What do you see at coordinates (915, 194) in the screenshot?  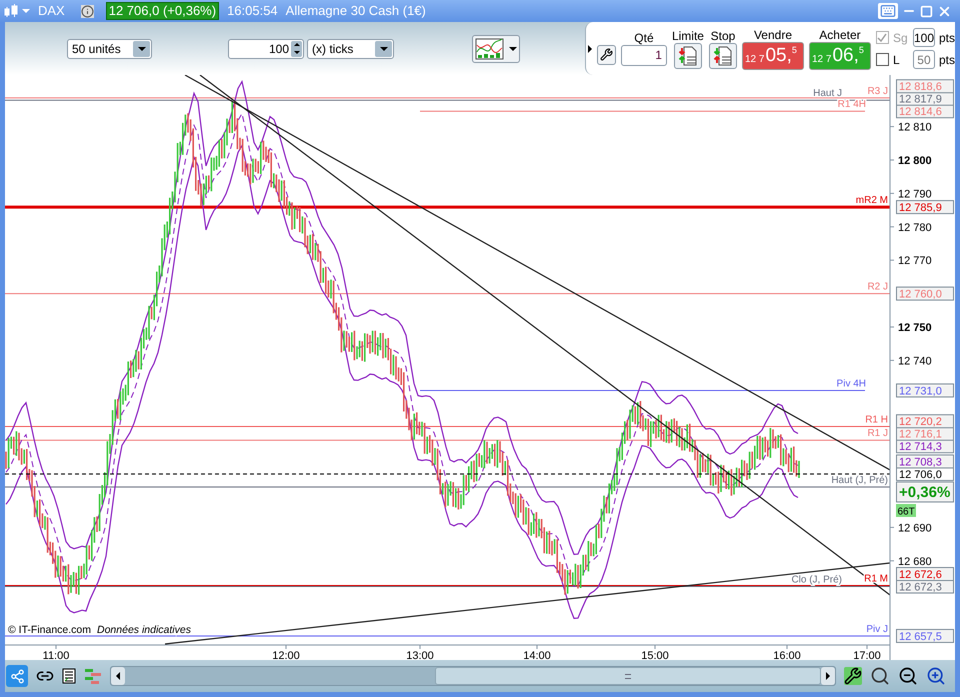 I see `price-axis-label: 12 790` at bounding box center [915, 194].